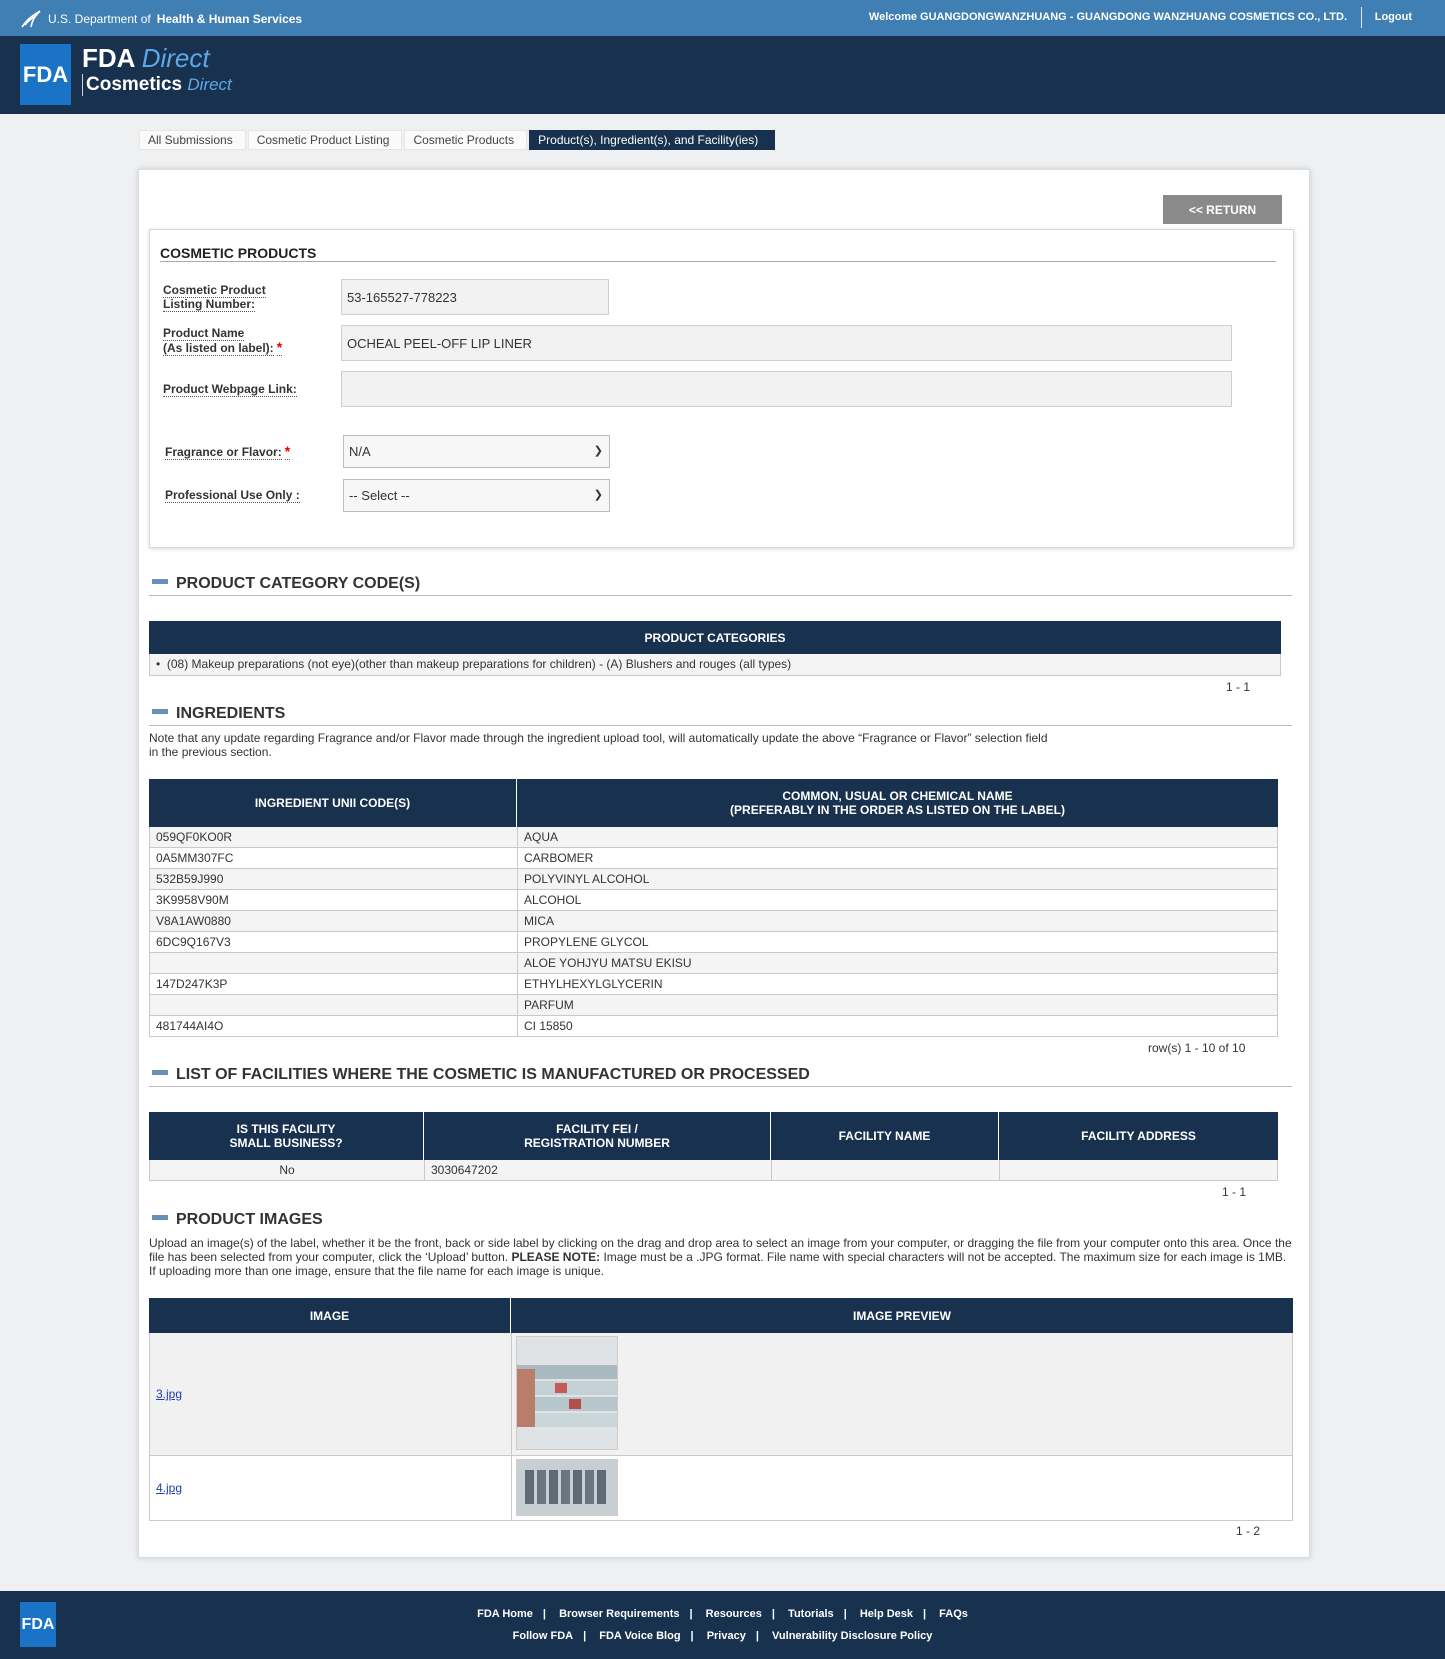  I want to click on ingredients-section-title: INGREDIENTS, so click(218, 714).